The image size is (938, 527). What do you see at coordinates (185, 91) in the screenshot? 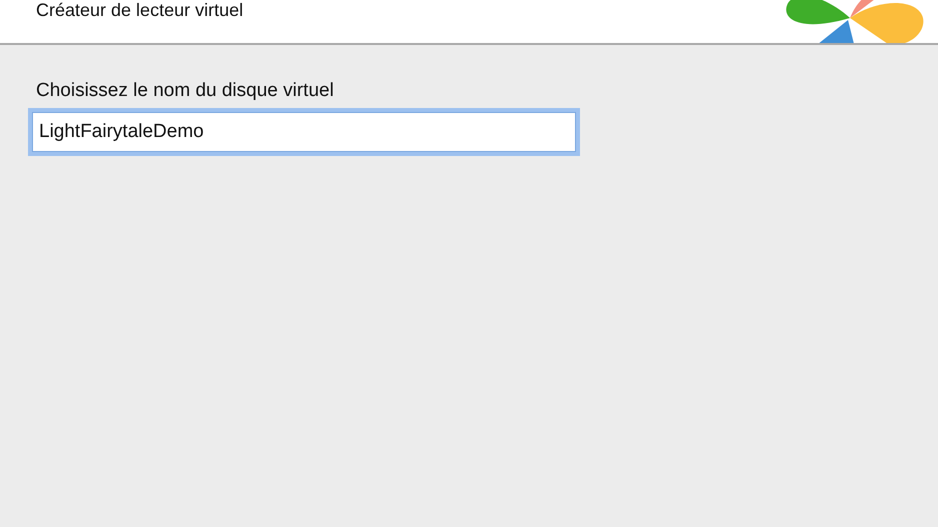
I see `field-label: Choisissez le nom du disque virtuel` at bounding box center [185, 91].